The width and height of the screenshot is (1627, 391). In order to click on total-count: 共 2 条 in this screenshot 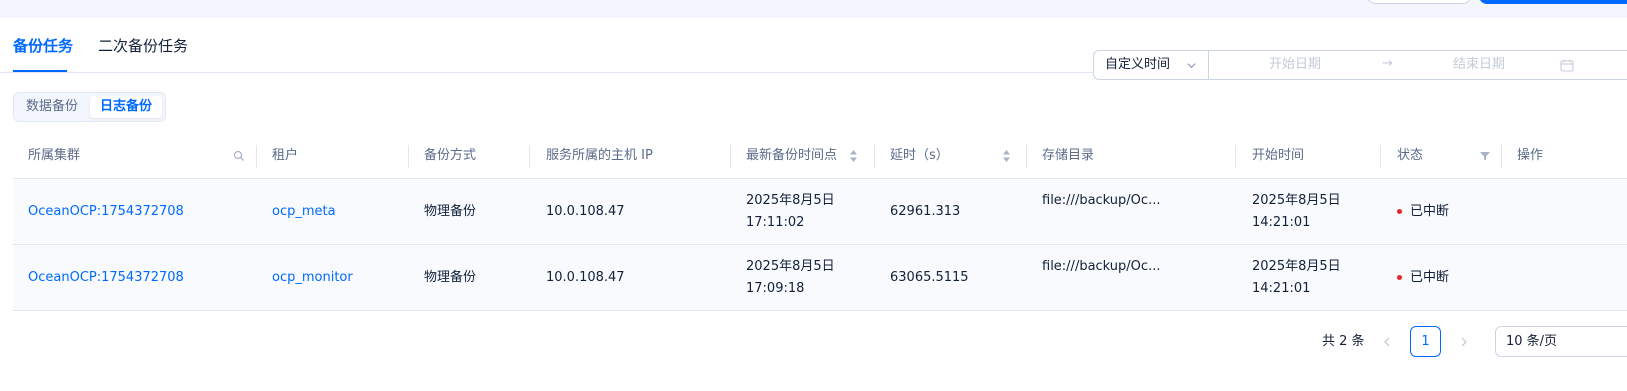, I will do `click(1343, 341)`.